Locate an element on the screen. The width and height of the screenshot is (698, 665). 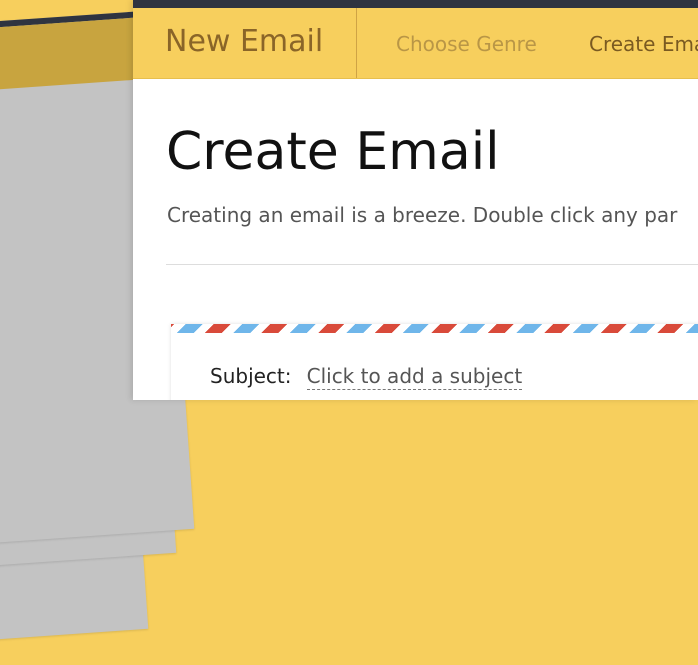
email-envelope: Subject: Click to add a subject is located at coordinates (434, 362).